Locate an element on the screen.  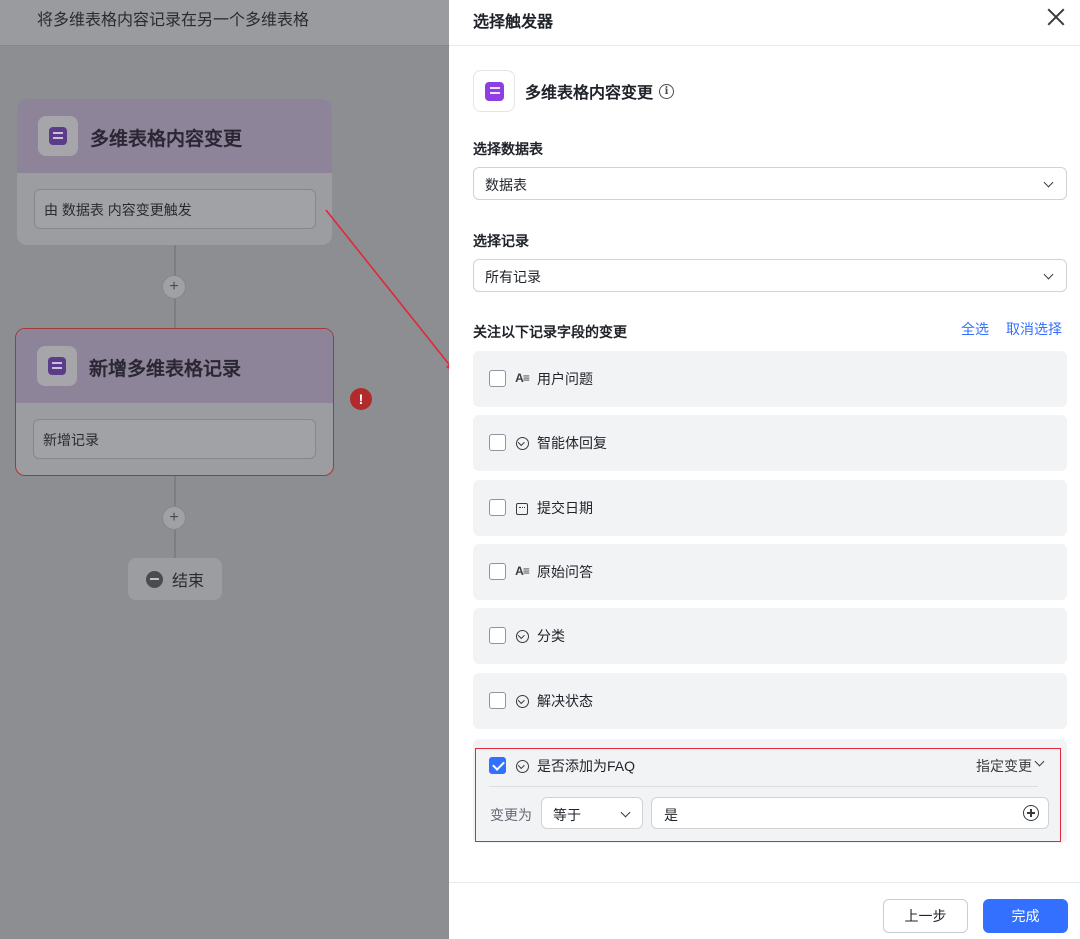
end-node-label: 结束 is located at coordinates (187, 581).